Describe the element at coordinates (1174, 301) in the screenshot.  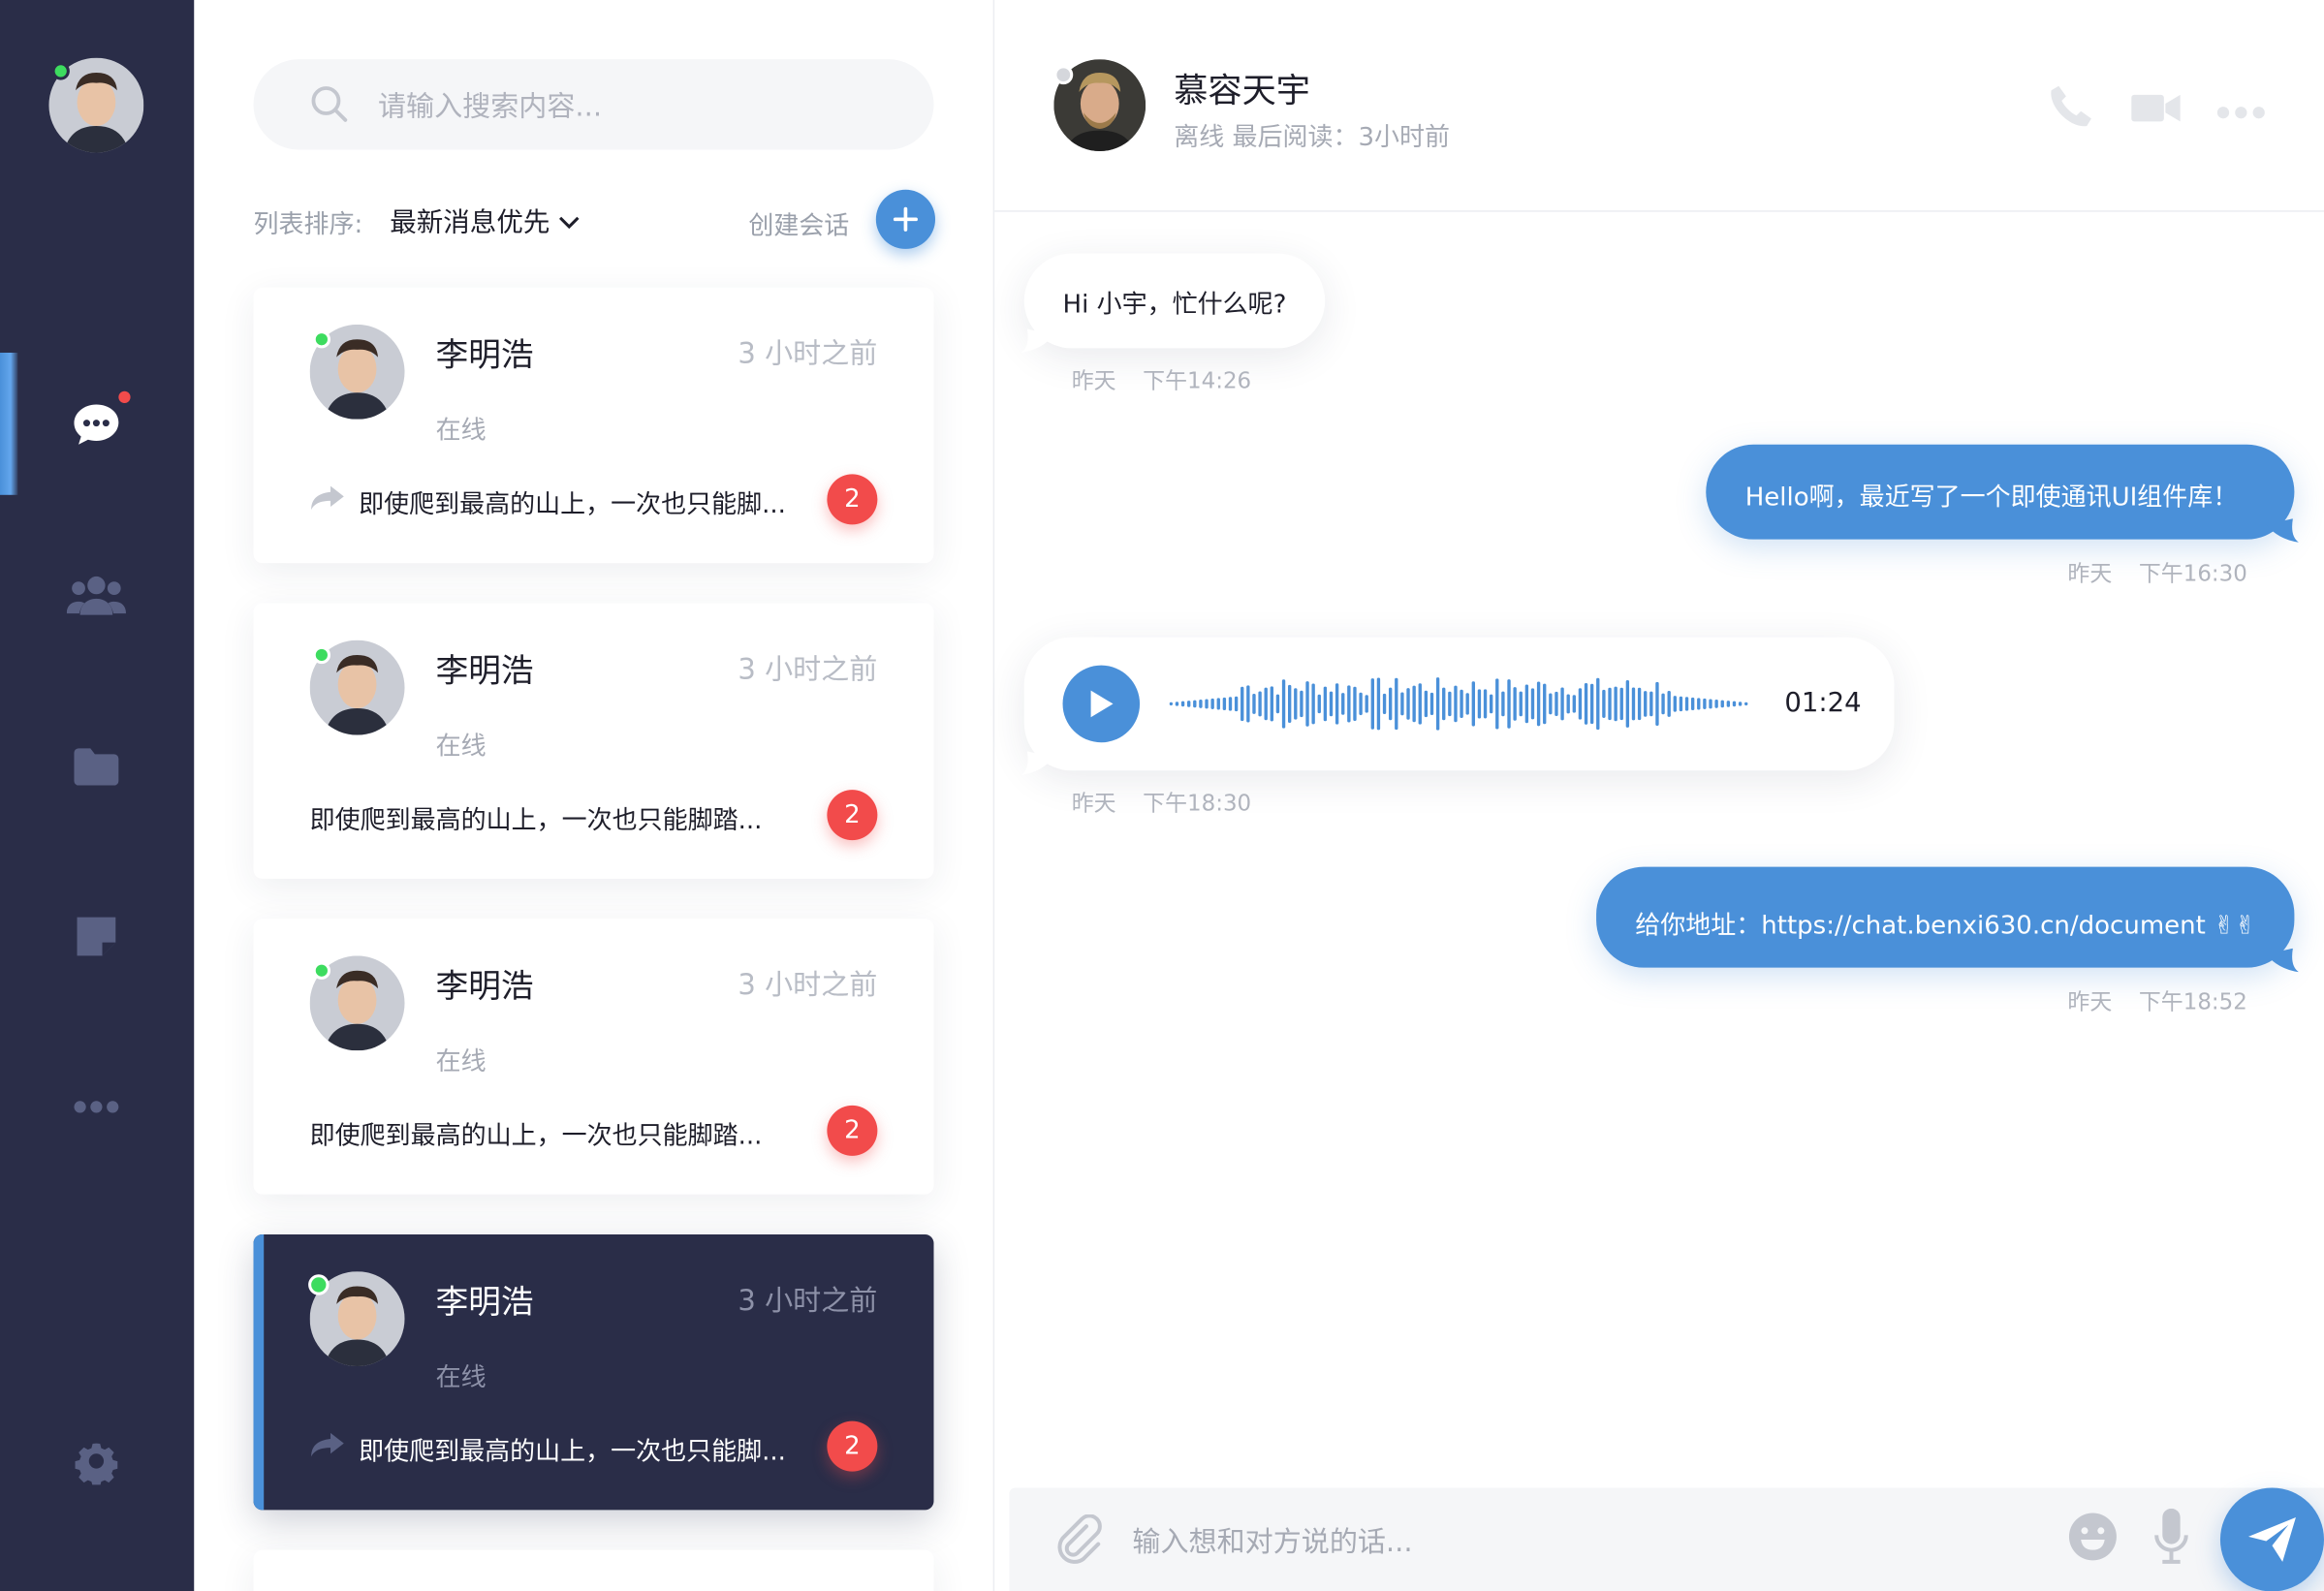
I see `message-bubble-incoming: Hi 小宇，忙什么呢?` at that location.